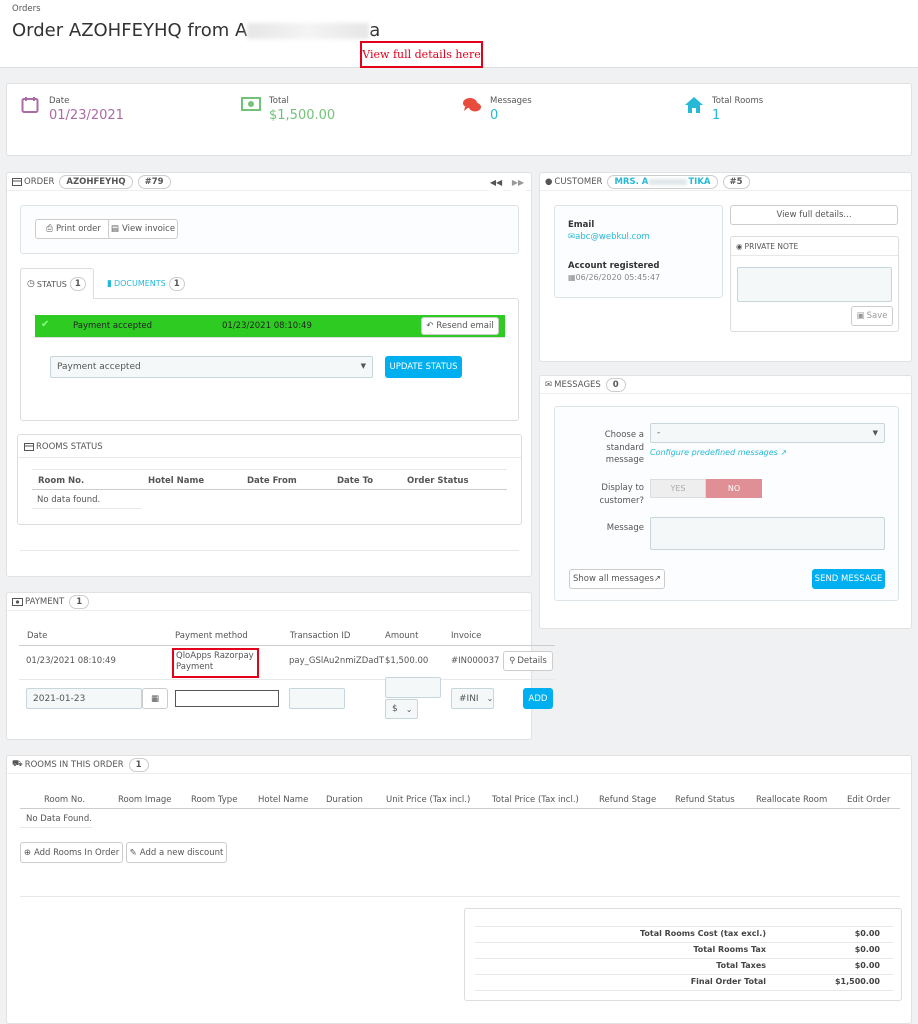 This screenshot has width=918, height=1024. Describe the element at coordinates (538, 698) in the screenshot. I see `add-payment-button: ADD` at that location.